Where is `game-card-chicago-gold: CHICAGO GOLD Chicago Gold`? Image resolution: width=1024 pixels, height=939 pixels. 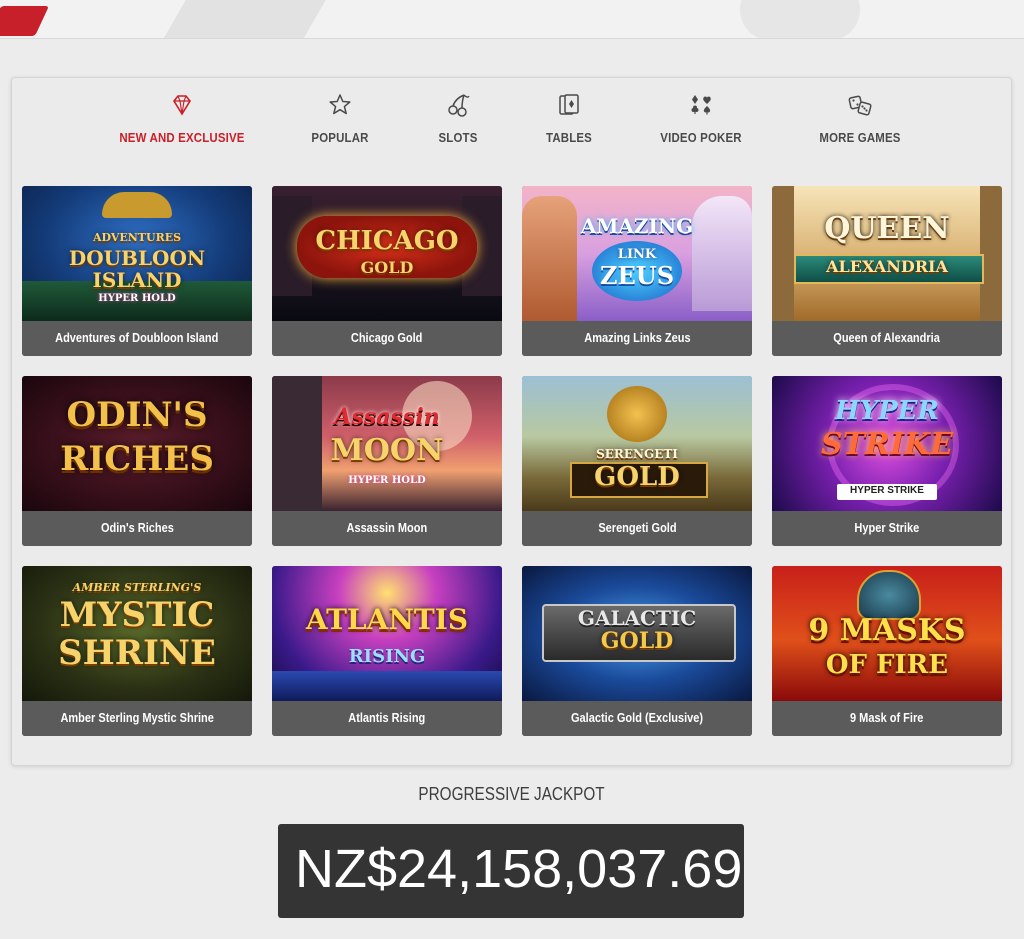 game-card-chicago-gold: CHICAGO GOLD Chicago Gold is located at coordinates (387, 271).